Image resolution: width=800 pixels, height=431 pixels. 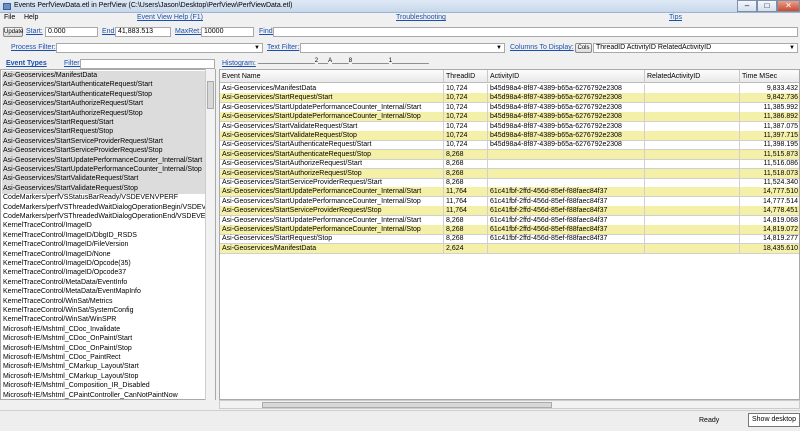 I want to click on column-header: ThreadID, so click(x=466, y=76).